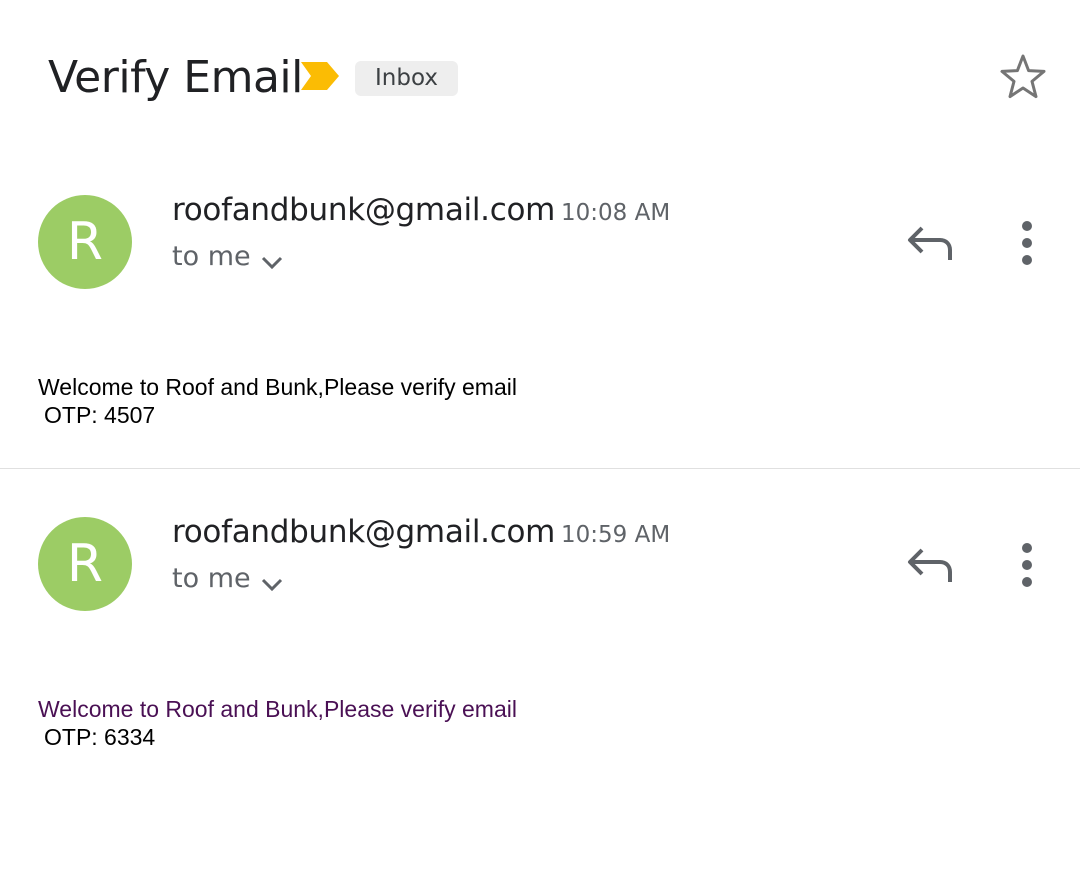  Describe the element at coordinates (616, 213) in the screenshot. I see `message-time: 10:08 AM` at that location.